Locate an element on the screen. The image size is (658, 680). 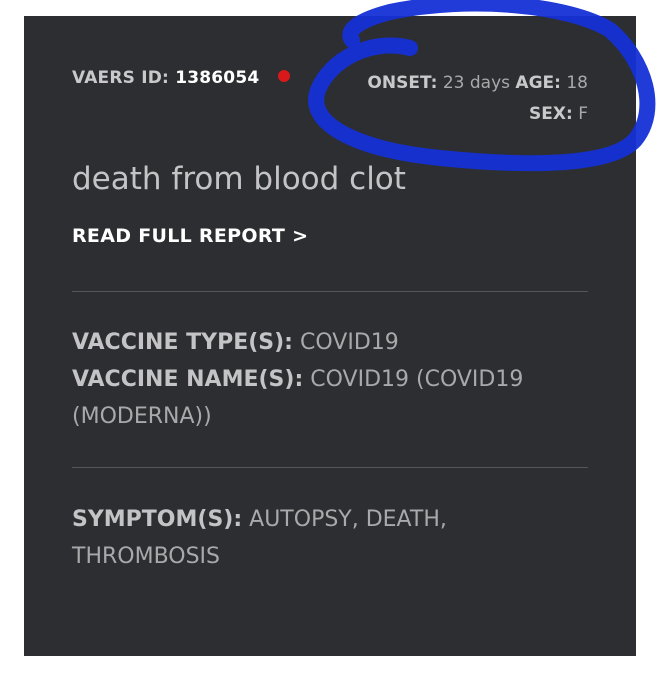
sex-value: F is located at coordinates (583, 114).